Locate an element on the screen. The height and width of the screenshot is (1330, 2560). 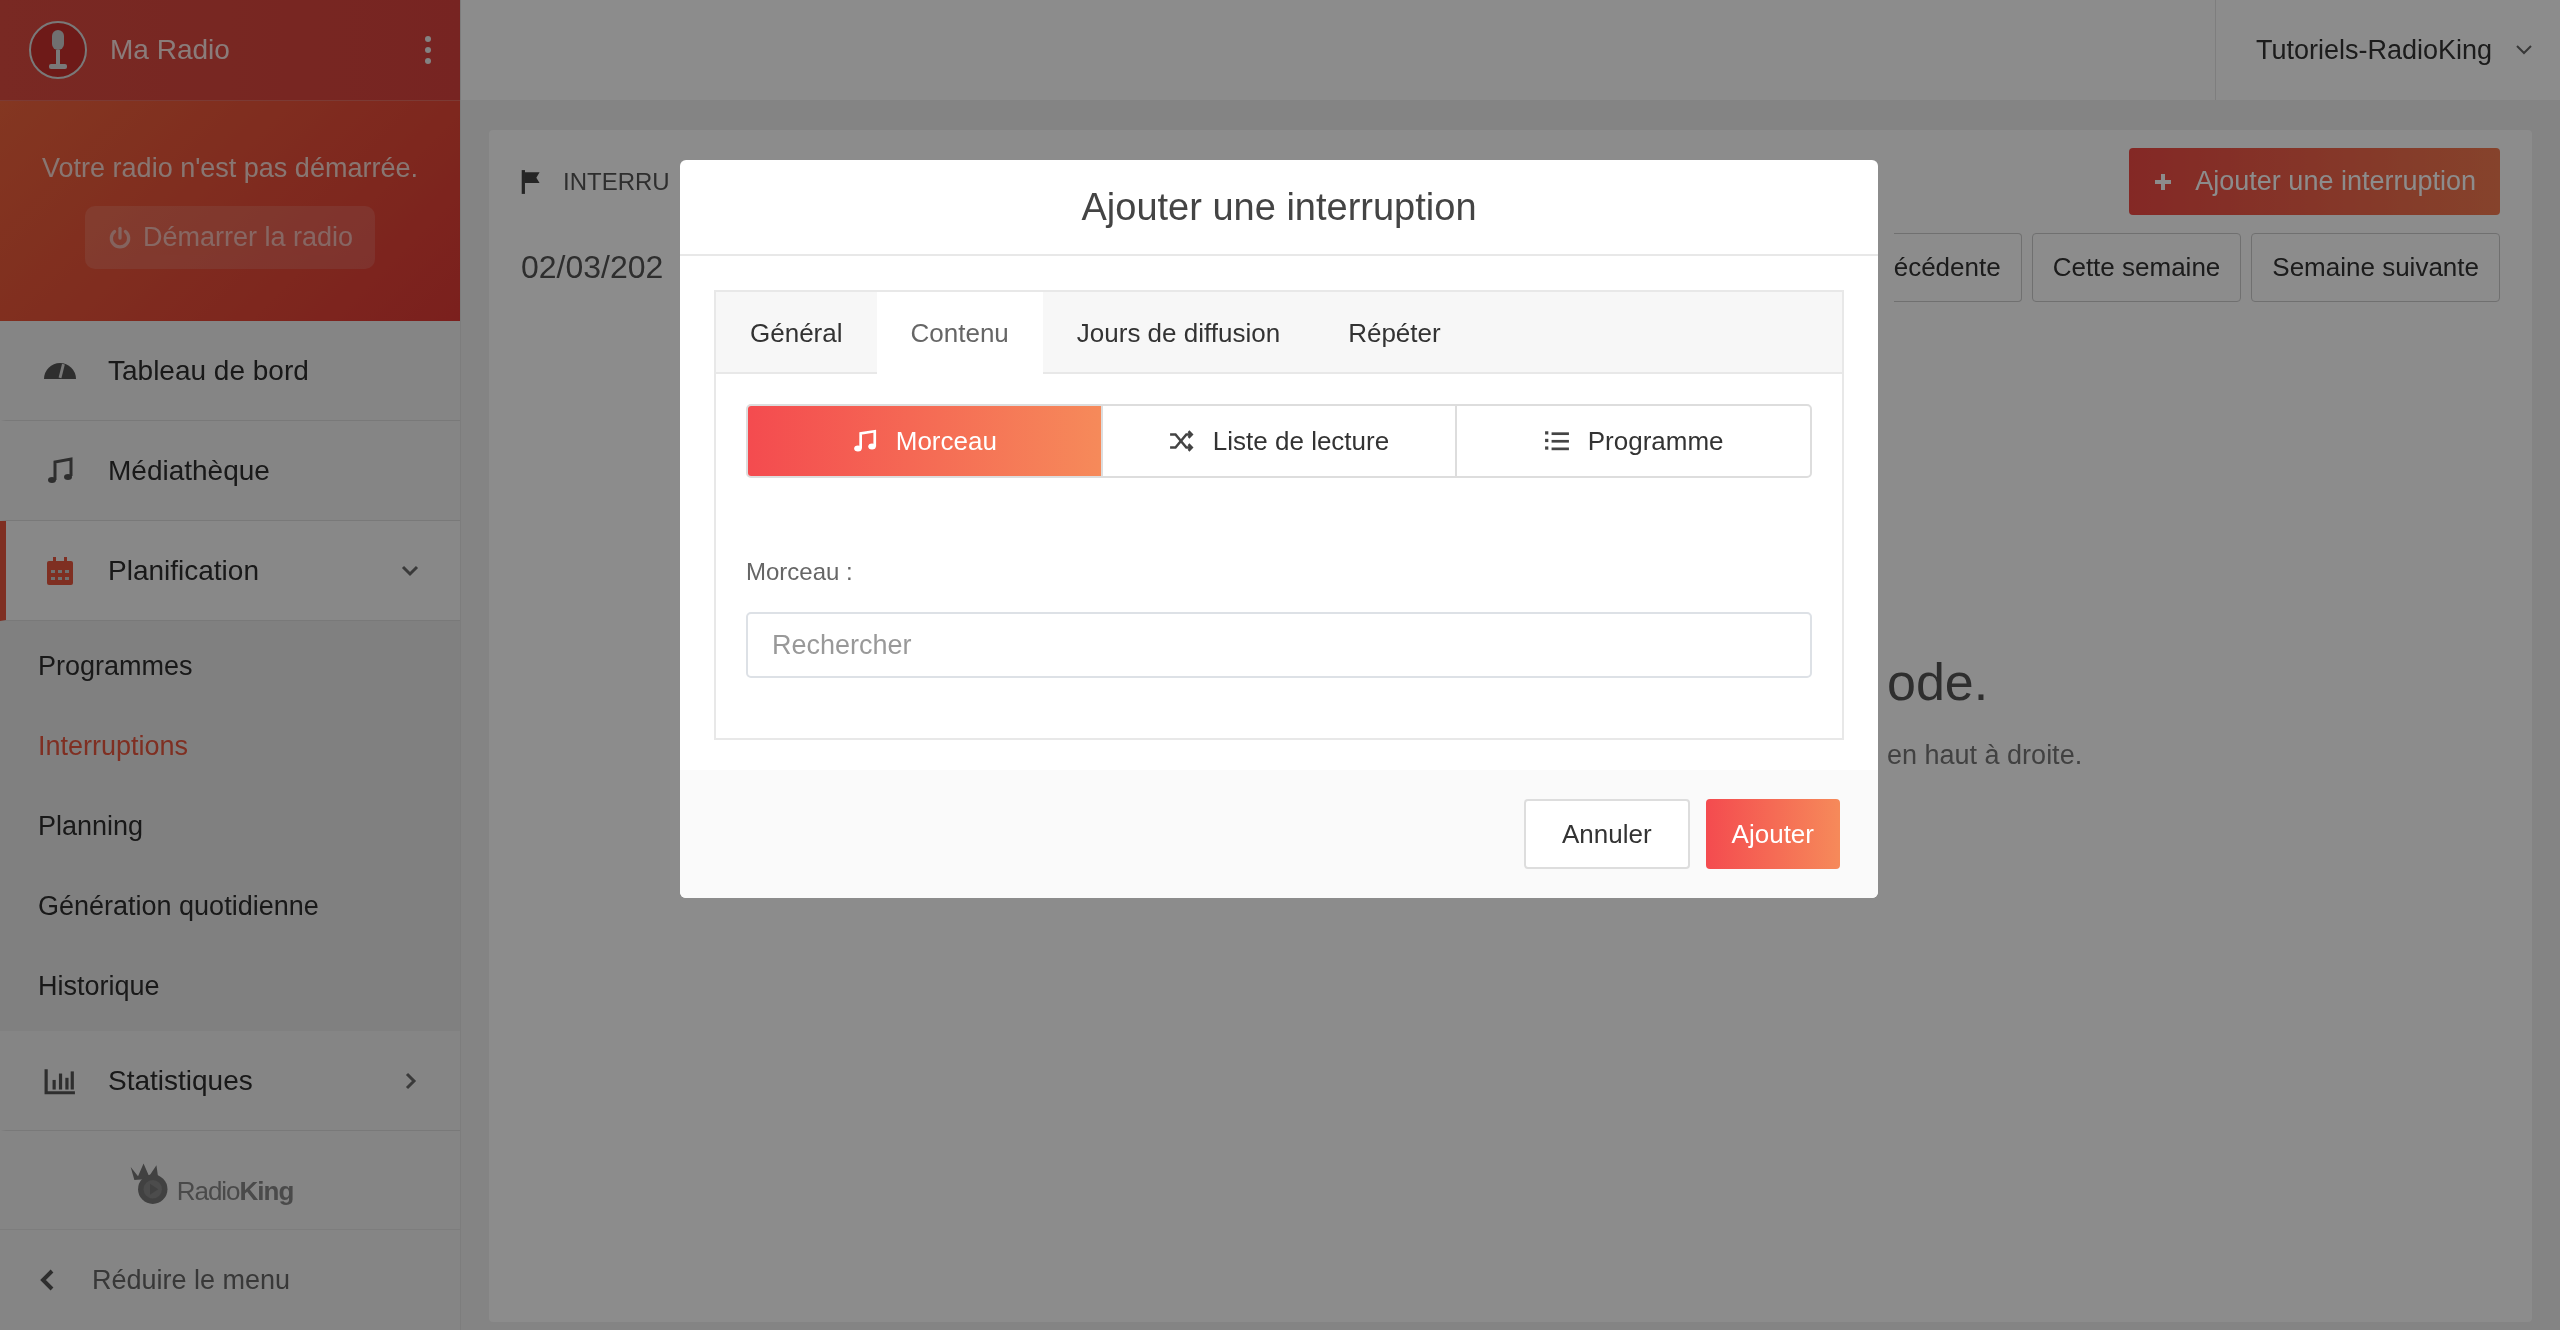
tab: Contenu is located at coordinates (959, 333).